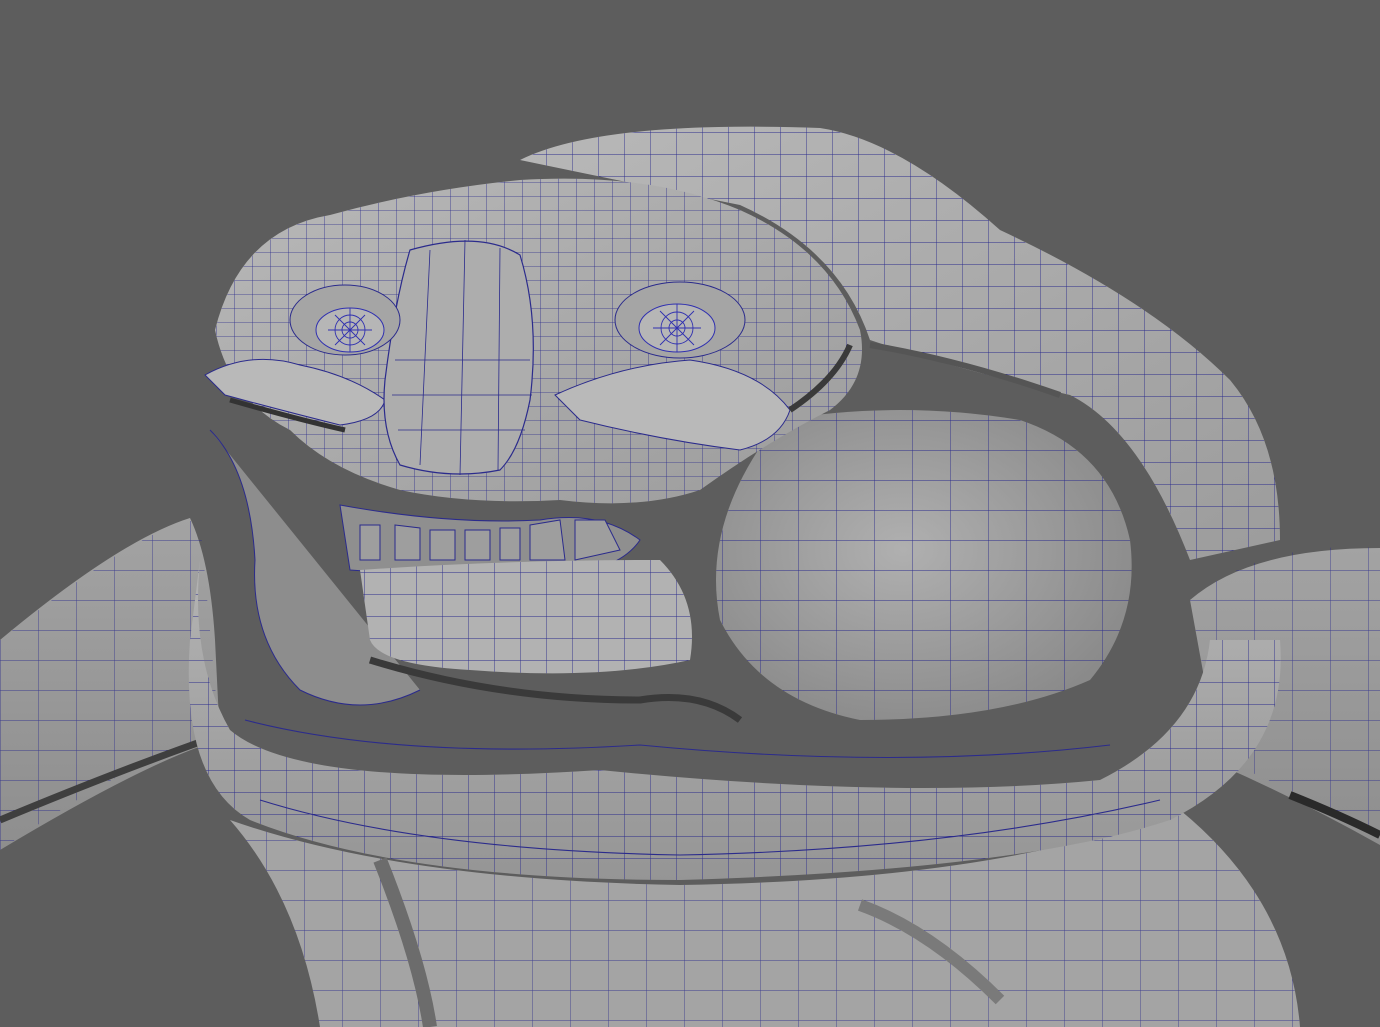 Image resolution: width=1380 pixels, height=1027 pixels. Describe the element at coordinates (345, 320) in the screenshot. I see `eye-left` at that location.